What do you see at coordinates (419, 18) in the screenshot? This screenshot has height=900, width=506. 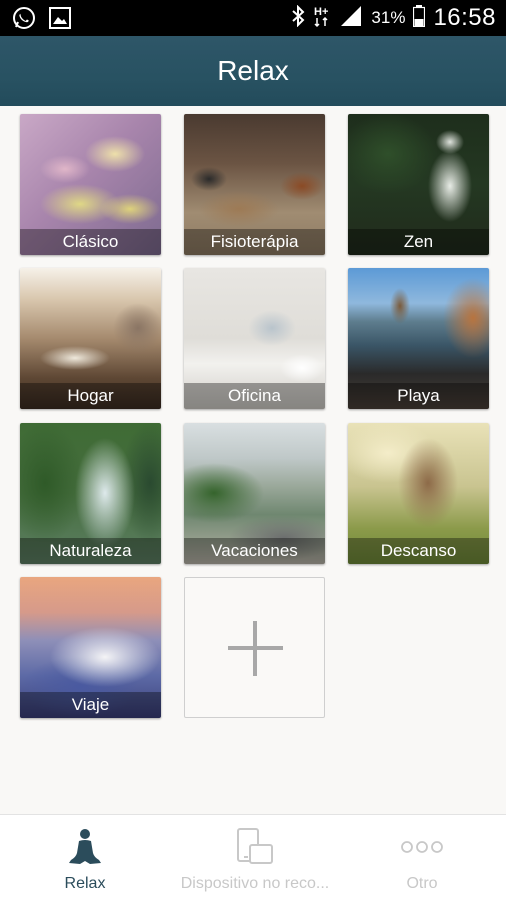 I see `battery-icon` at bounding box center [419, 18].